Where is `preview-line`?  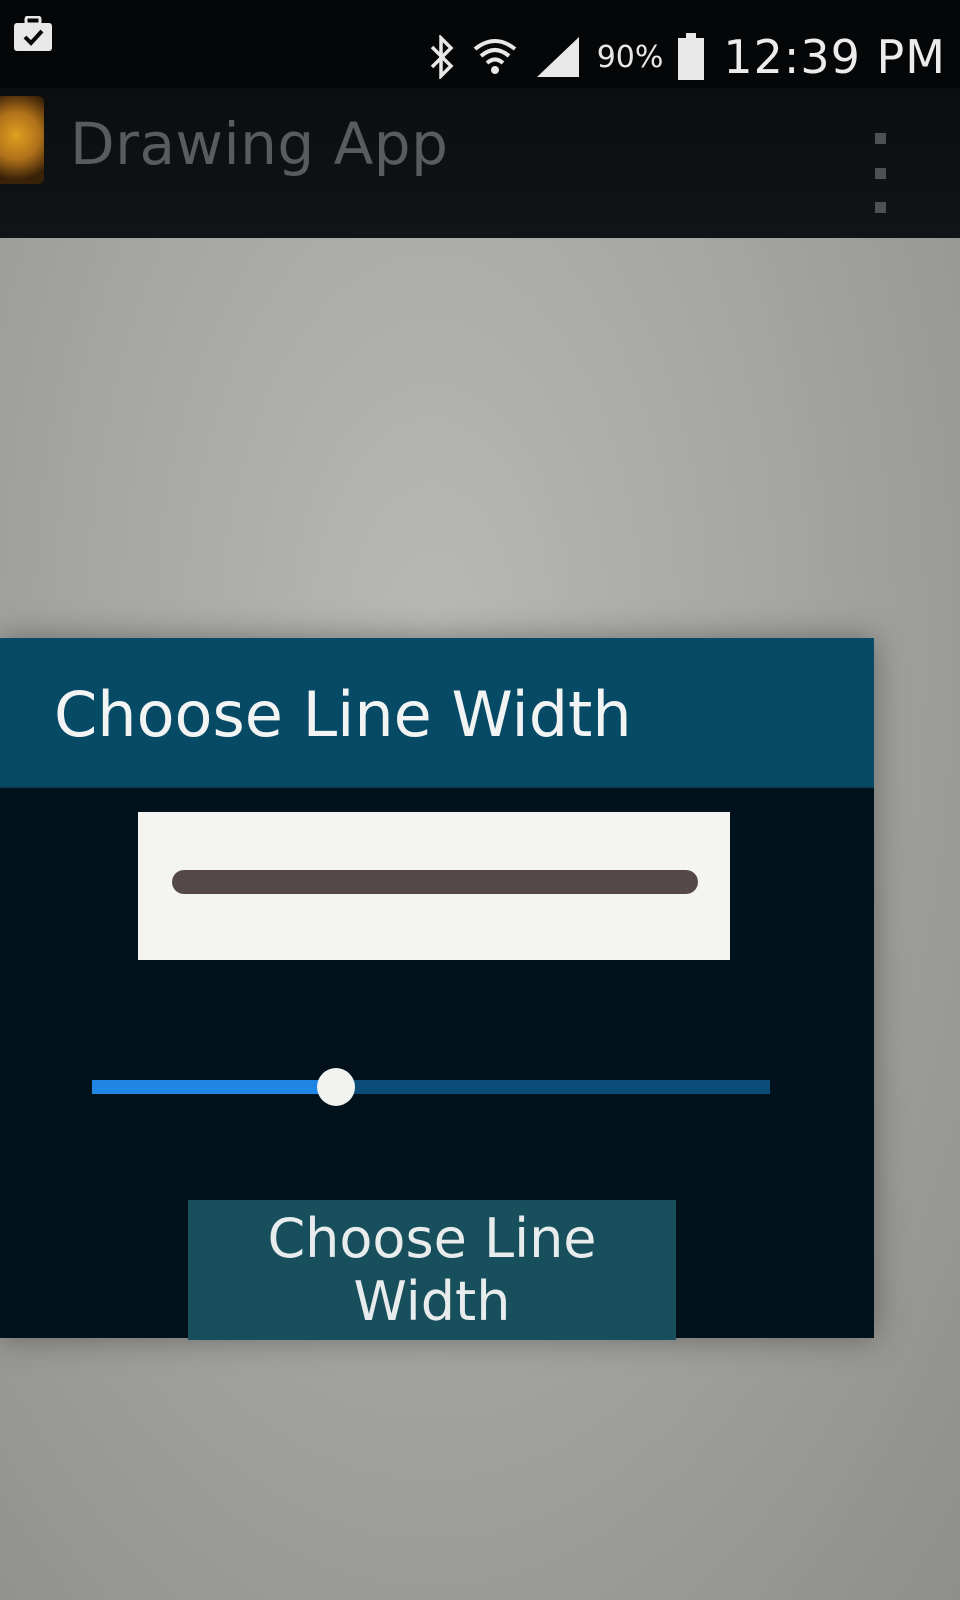 preview-line is located at coordinates (435, 882).